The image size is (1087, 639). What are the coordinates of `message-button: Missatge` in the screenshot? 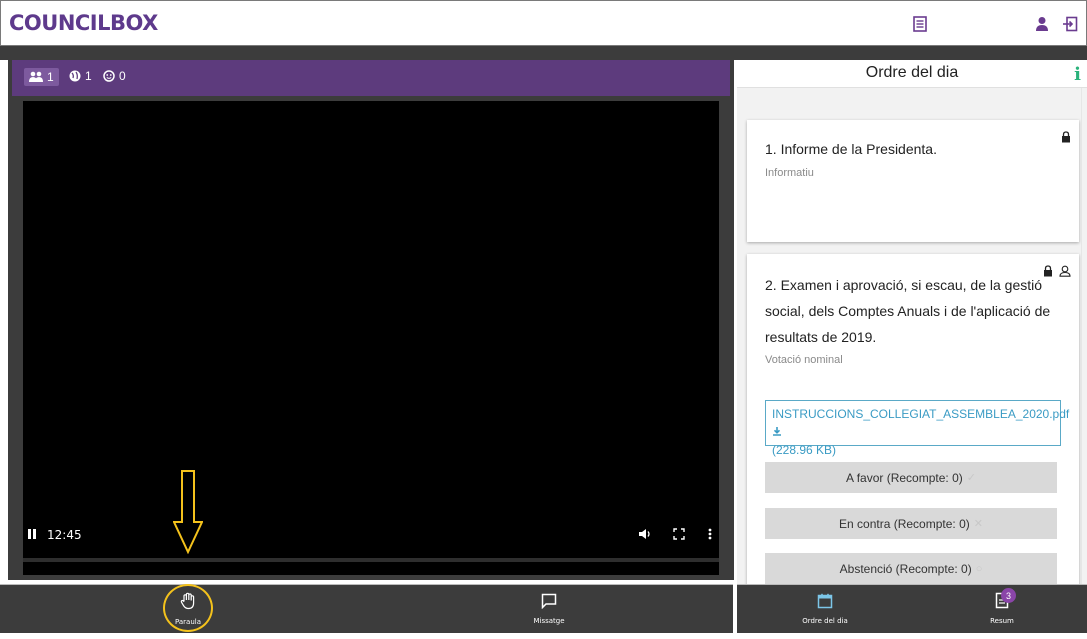 It's located at (549, 608).